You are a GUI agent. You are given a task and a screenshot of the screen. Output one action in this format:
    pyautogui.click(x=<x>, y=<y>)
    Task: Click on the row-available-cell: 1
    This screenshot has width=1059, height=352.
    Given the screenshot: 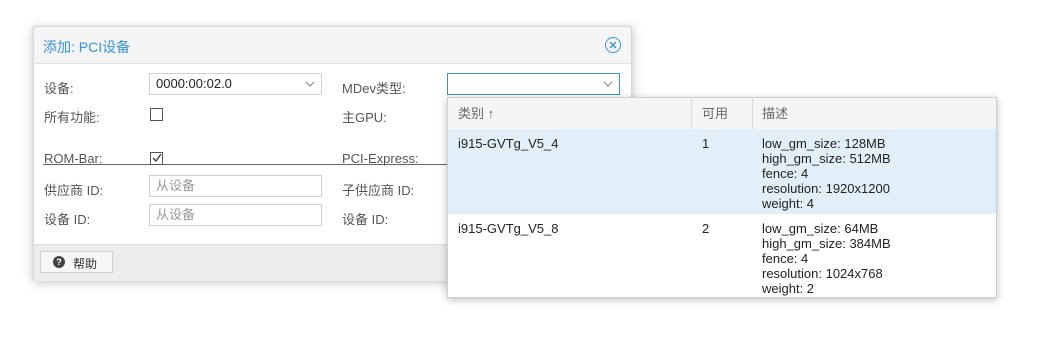 What is the action you would take?
    pyautogui.click(x=706, y=143)
    